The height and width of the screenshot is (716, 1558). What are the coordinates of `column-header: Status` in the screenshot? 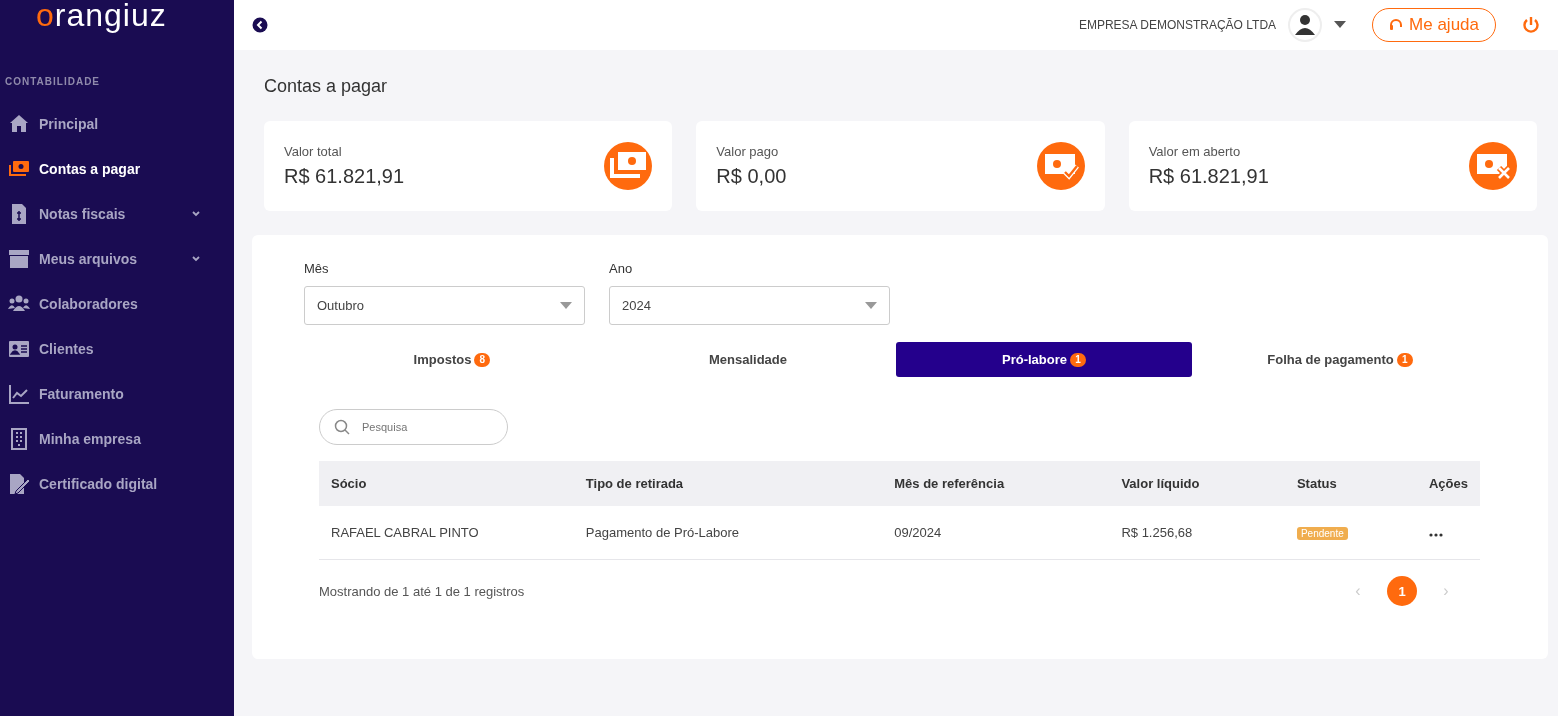 It's located at (1350, 483).